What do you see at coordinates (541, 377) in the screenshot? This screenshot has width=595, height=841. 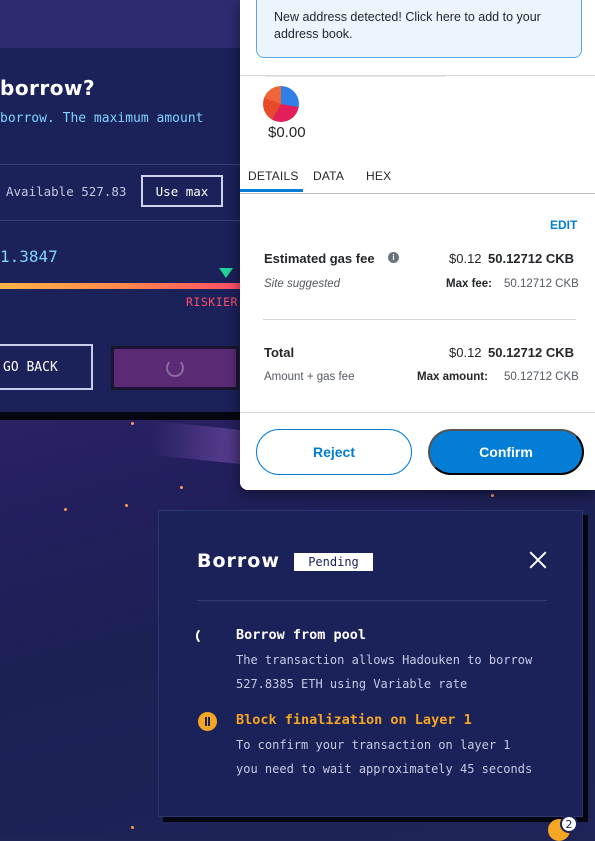 I see `max-amount-value: 50.12712 CKB` at bounding box center [541, 377].